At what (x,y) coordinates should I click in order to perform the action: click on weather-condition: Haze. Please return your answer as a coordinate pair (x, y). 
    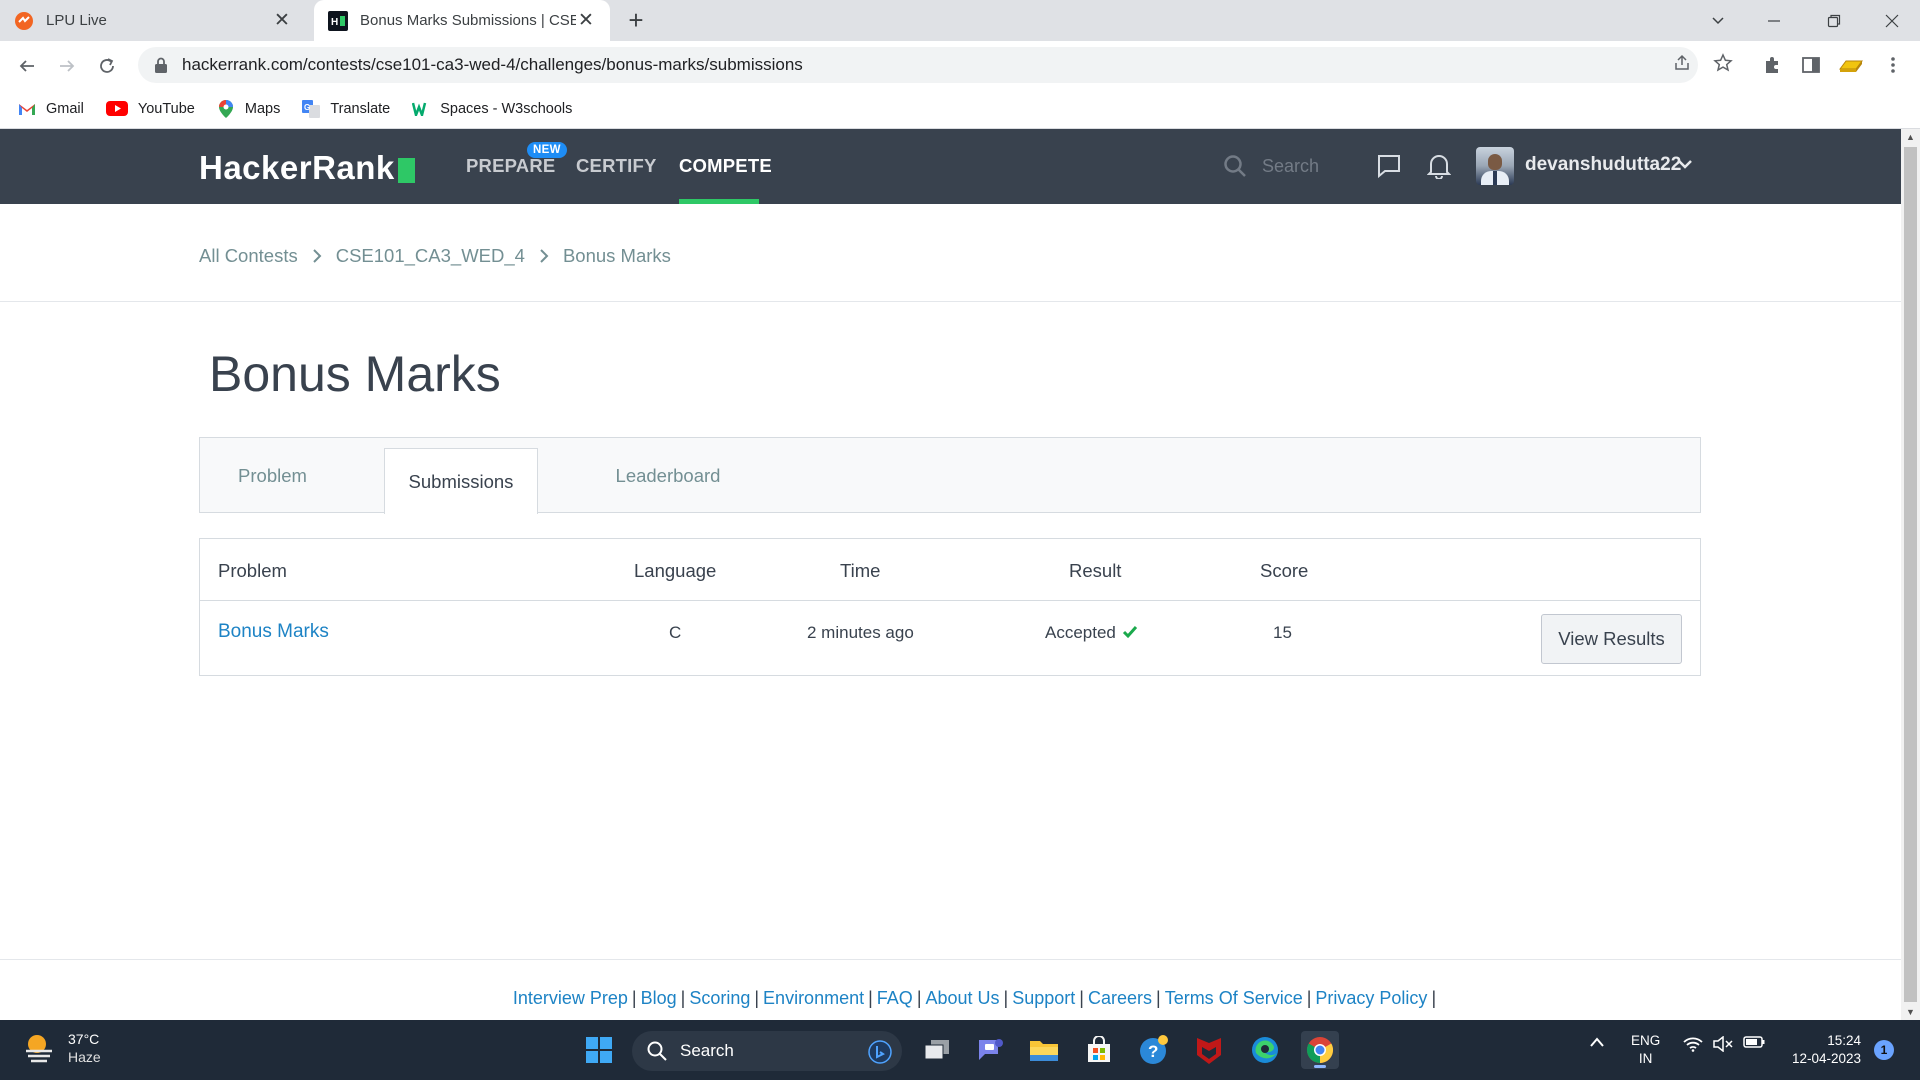
    Looking at the image, I should click on (84, 1057).